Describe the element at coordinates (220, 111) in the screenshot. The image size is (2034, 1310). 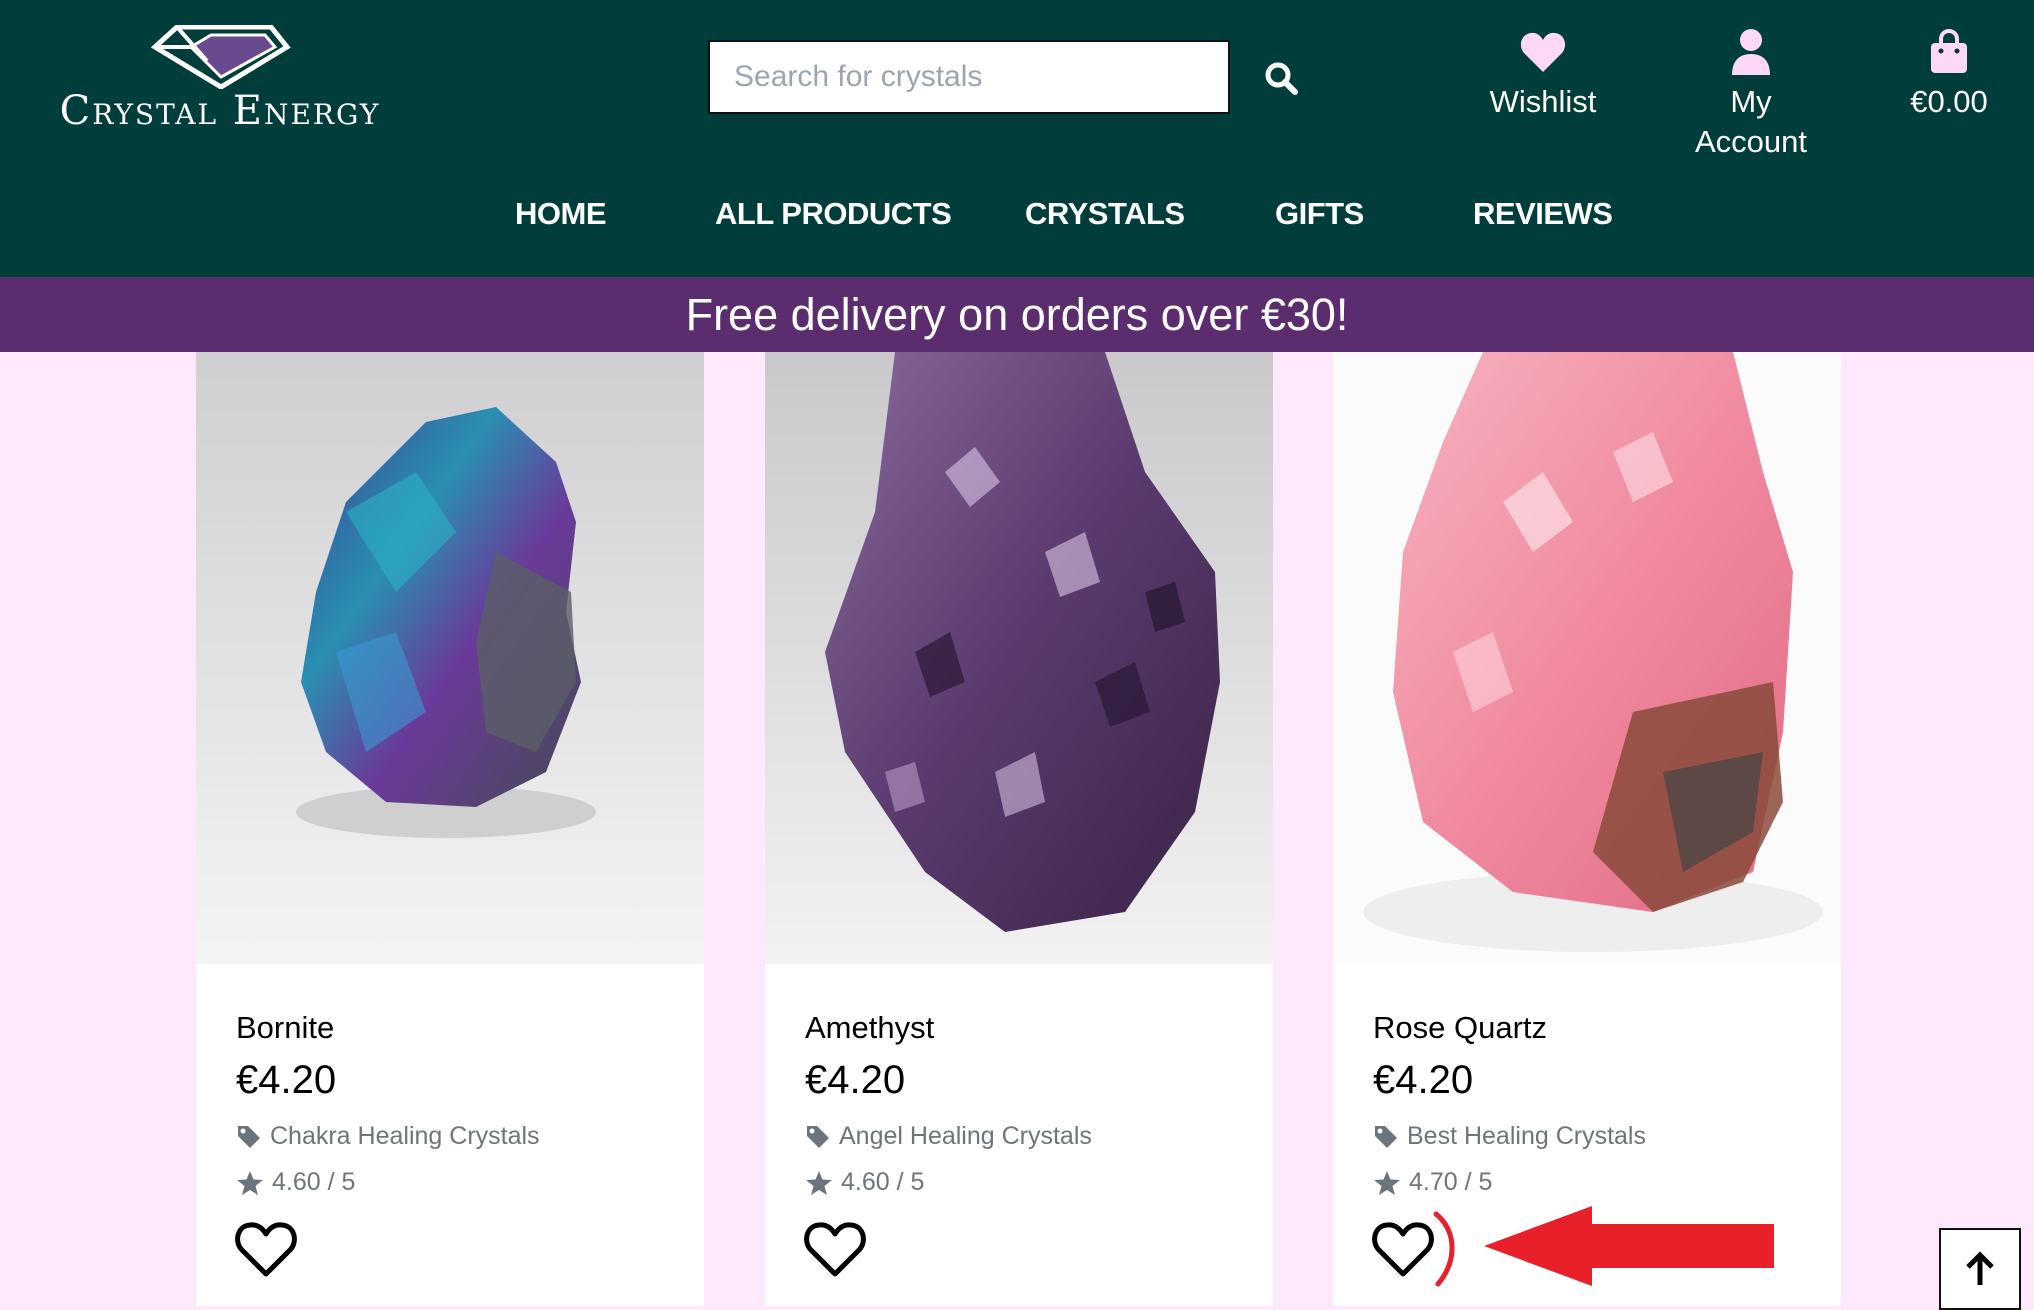
I see `brand-name: Crystal Energy` at that location.